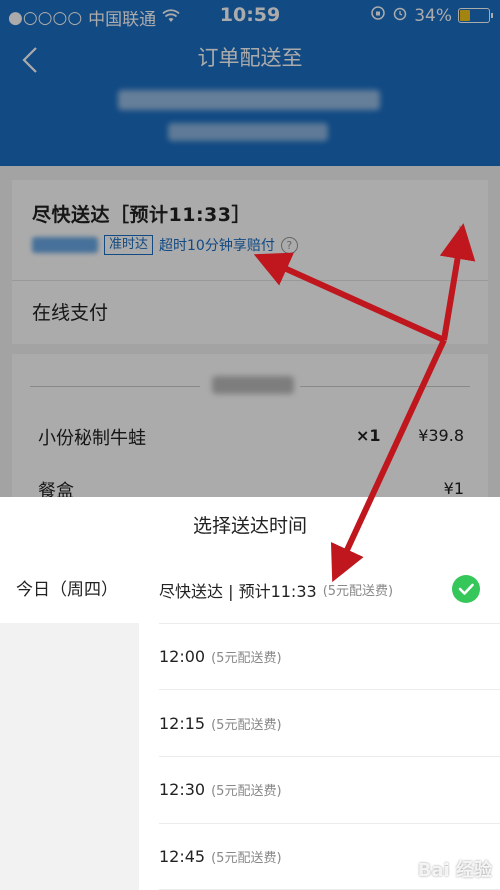  I want to click on slot-time: 12:00, so click(182, 657).